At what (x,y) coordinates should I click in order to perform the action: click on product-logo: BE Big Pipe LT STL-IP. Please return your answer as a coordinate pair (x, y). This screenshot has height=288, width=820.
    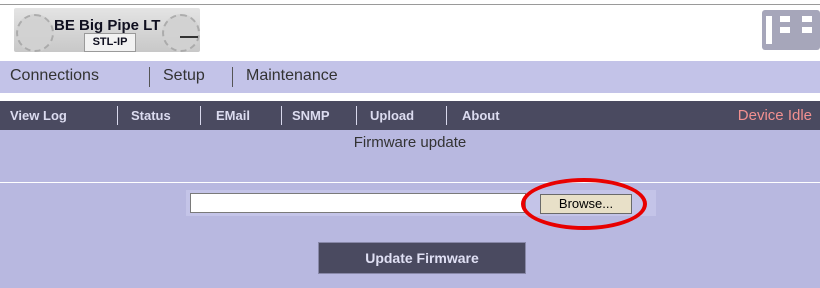
    Looking at the image, I should click on (107, 30).